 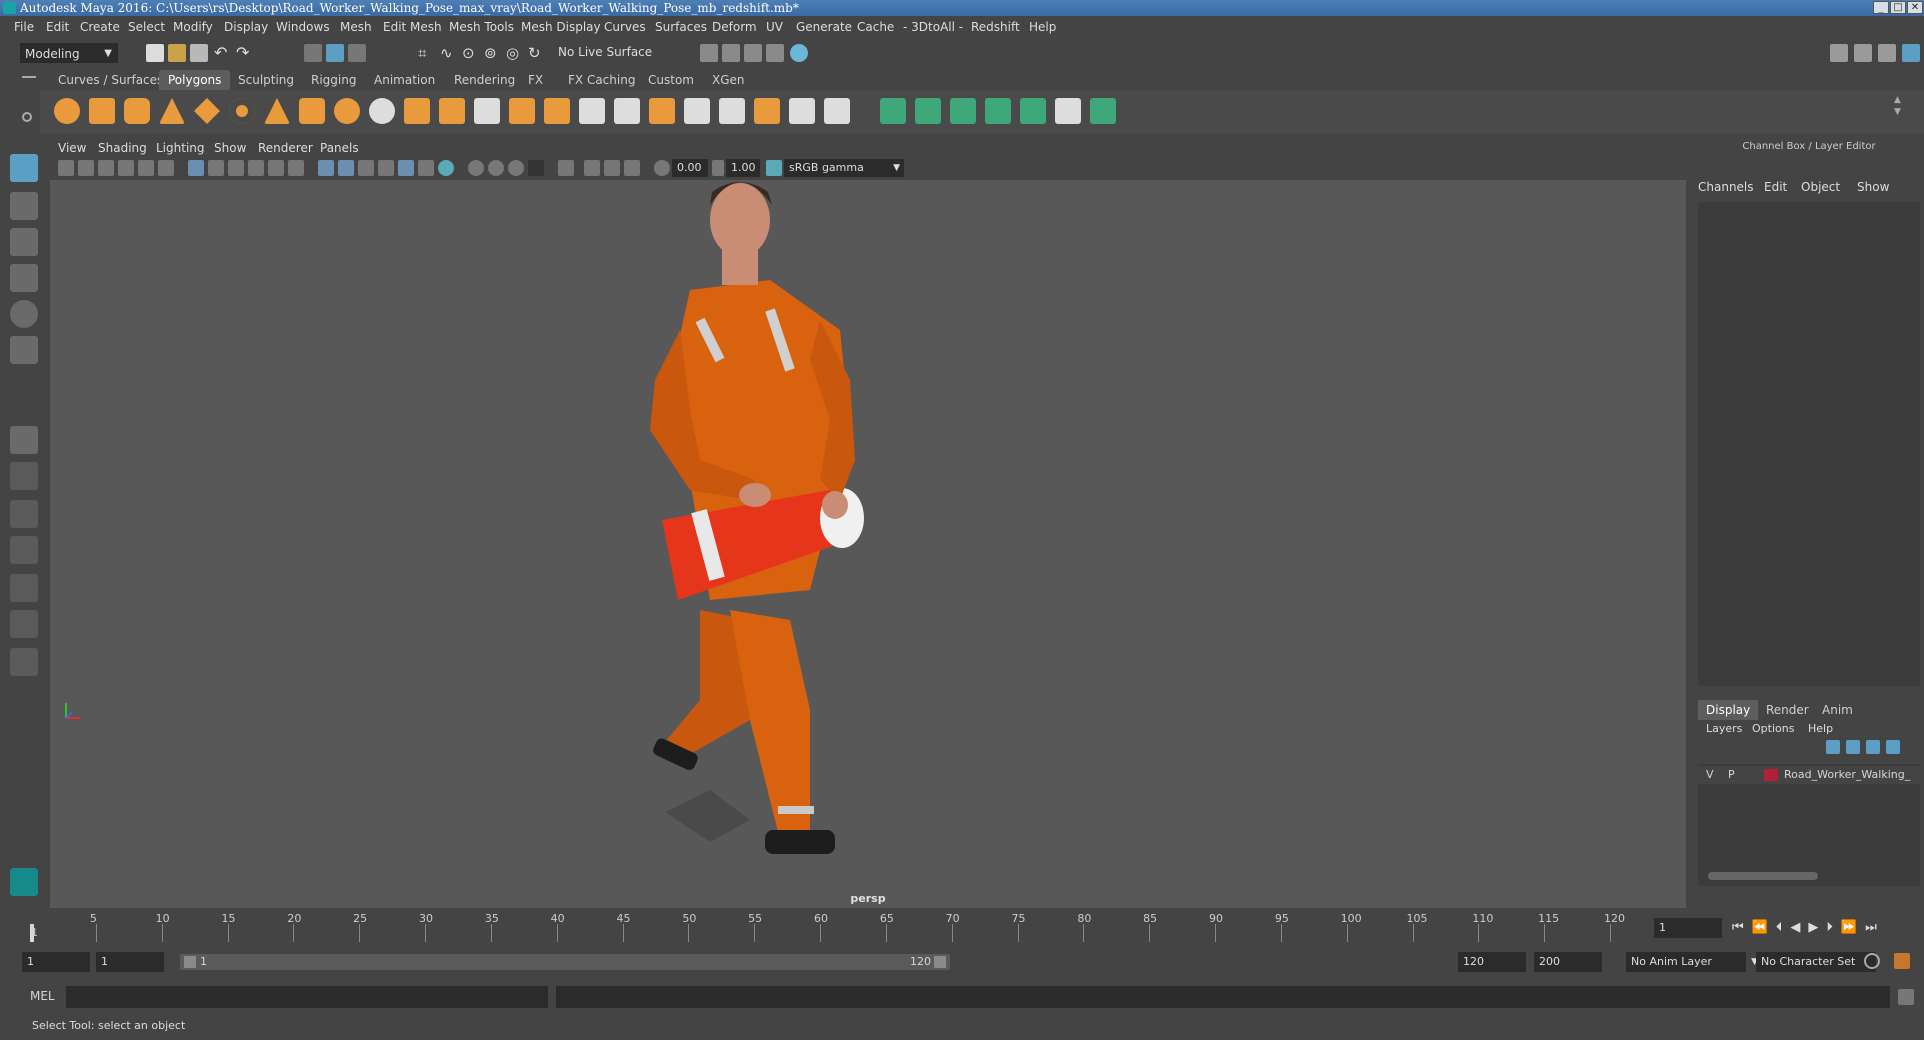 What do you see at coordinates (995, 27) in the screenshot?
I see `menu-redshift: Redshift` at bounding box center [995, 27].